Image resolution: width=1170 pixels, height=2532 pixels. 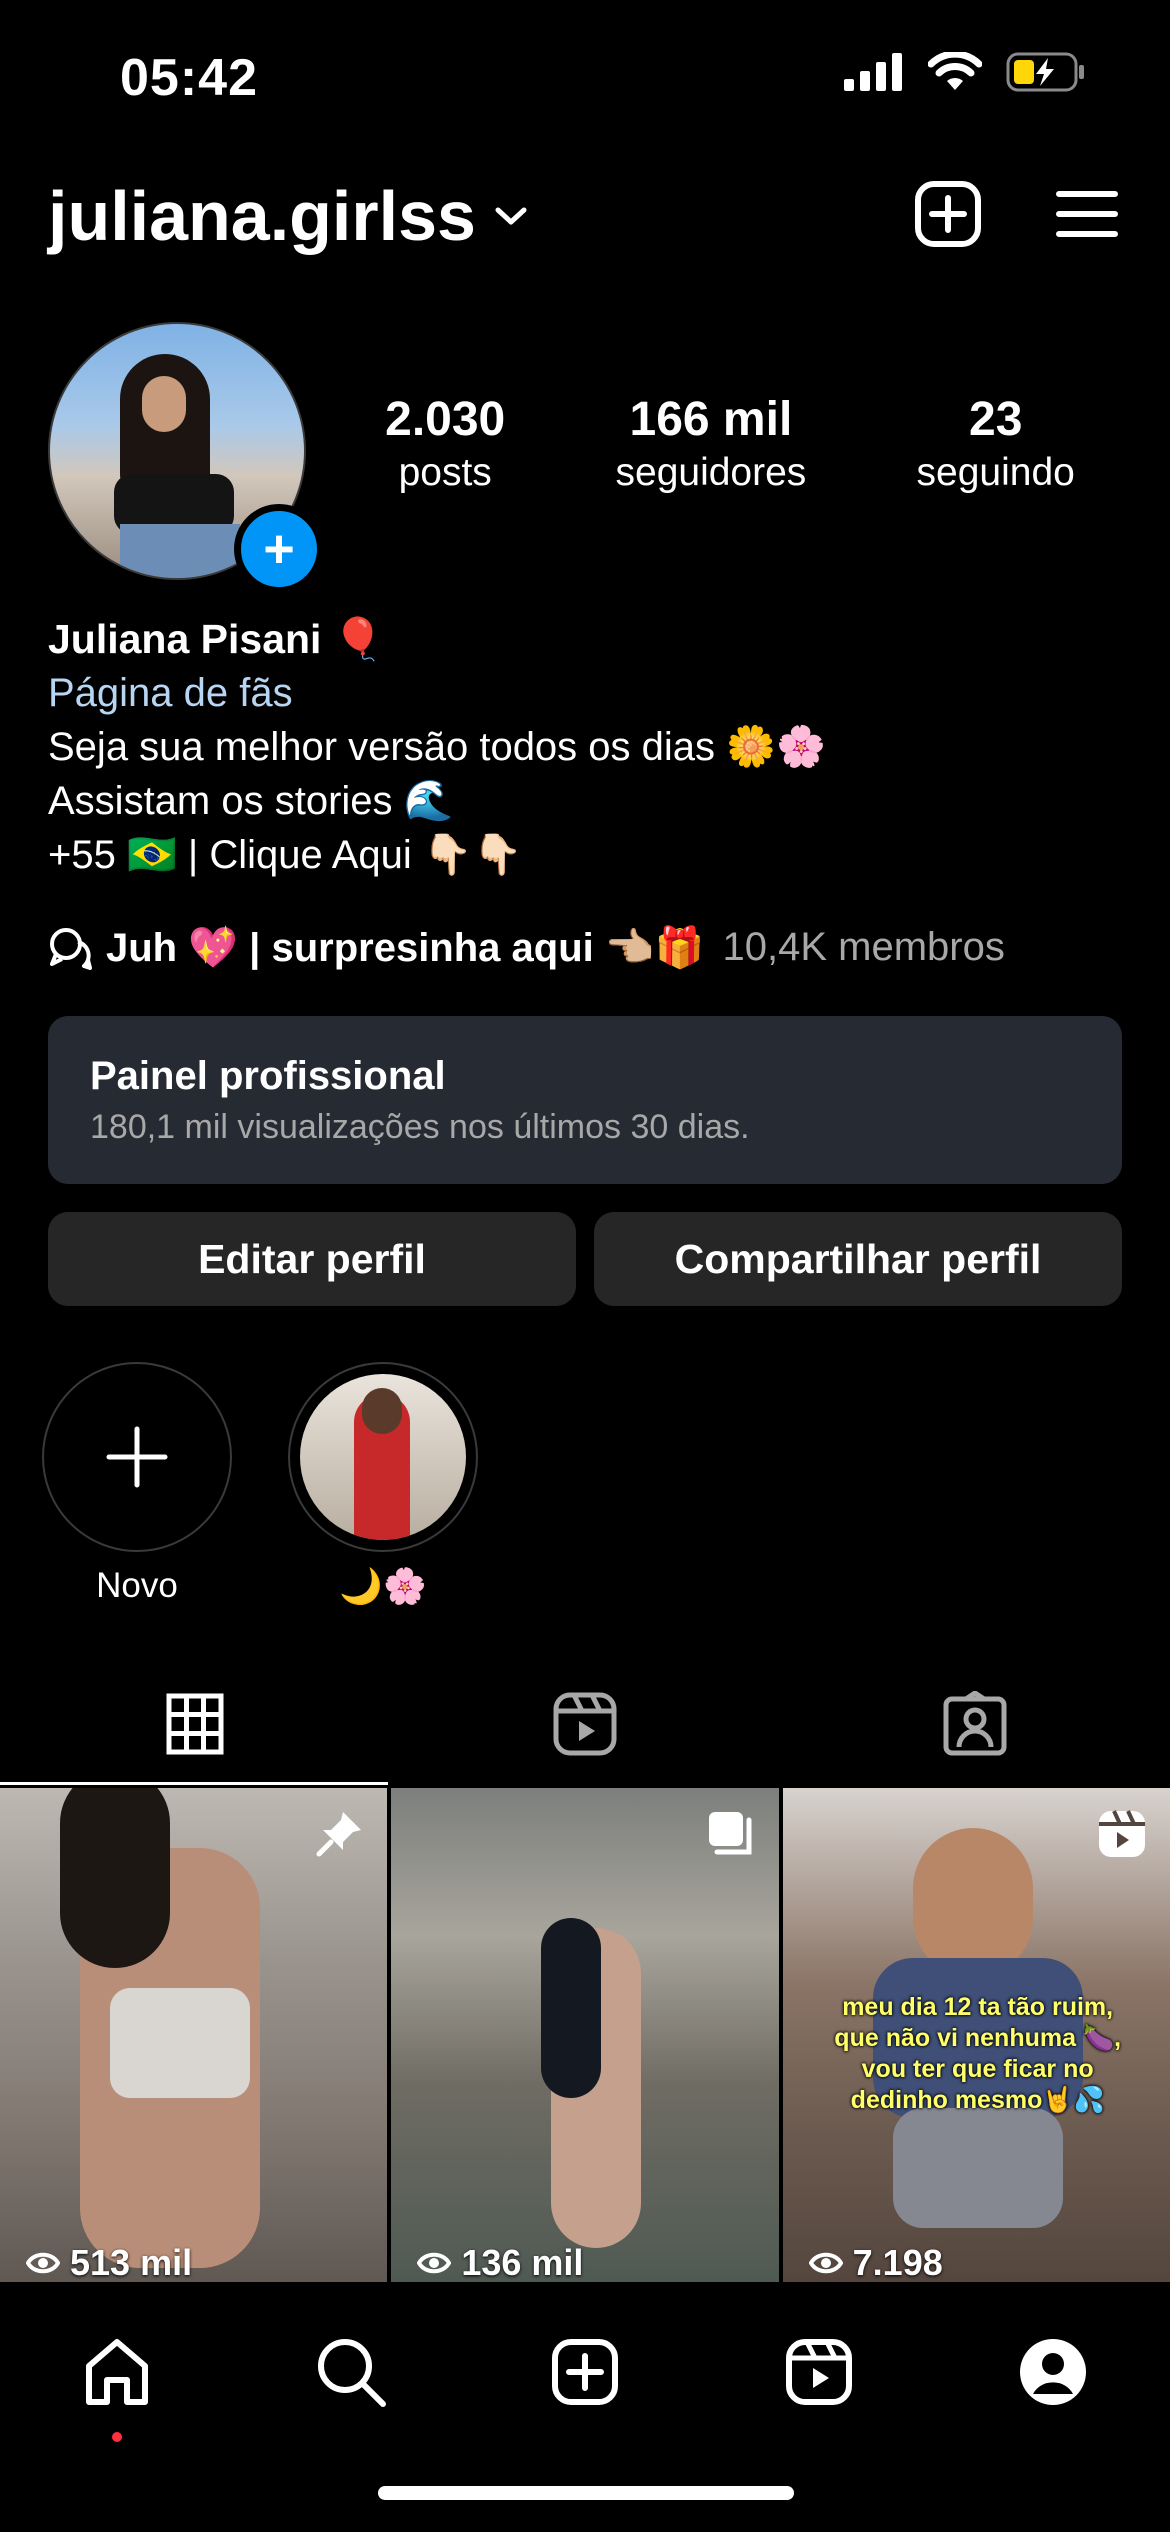 What do you see at coordinates (955, 71) in the screenshot?
I see `wifi-icon` at bounding box center [955, 71].